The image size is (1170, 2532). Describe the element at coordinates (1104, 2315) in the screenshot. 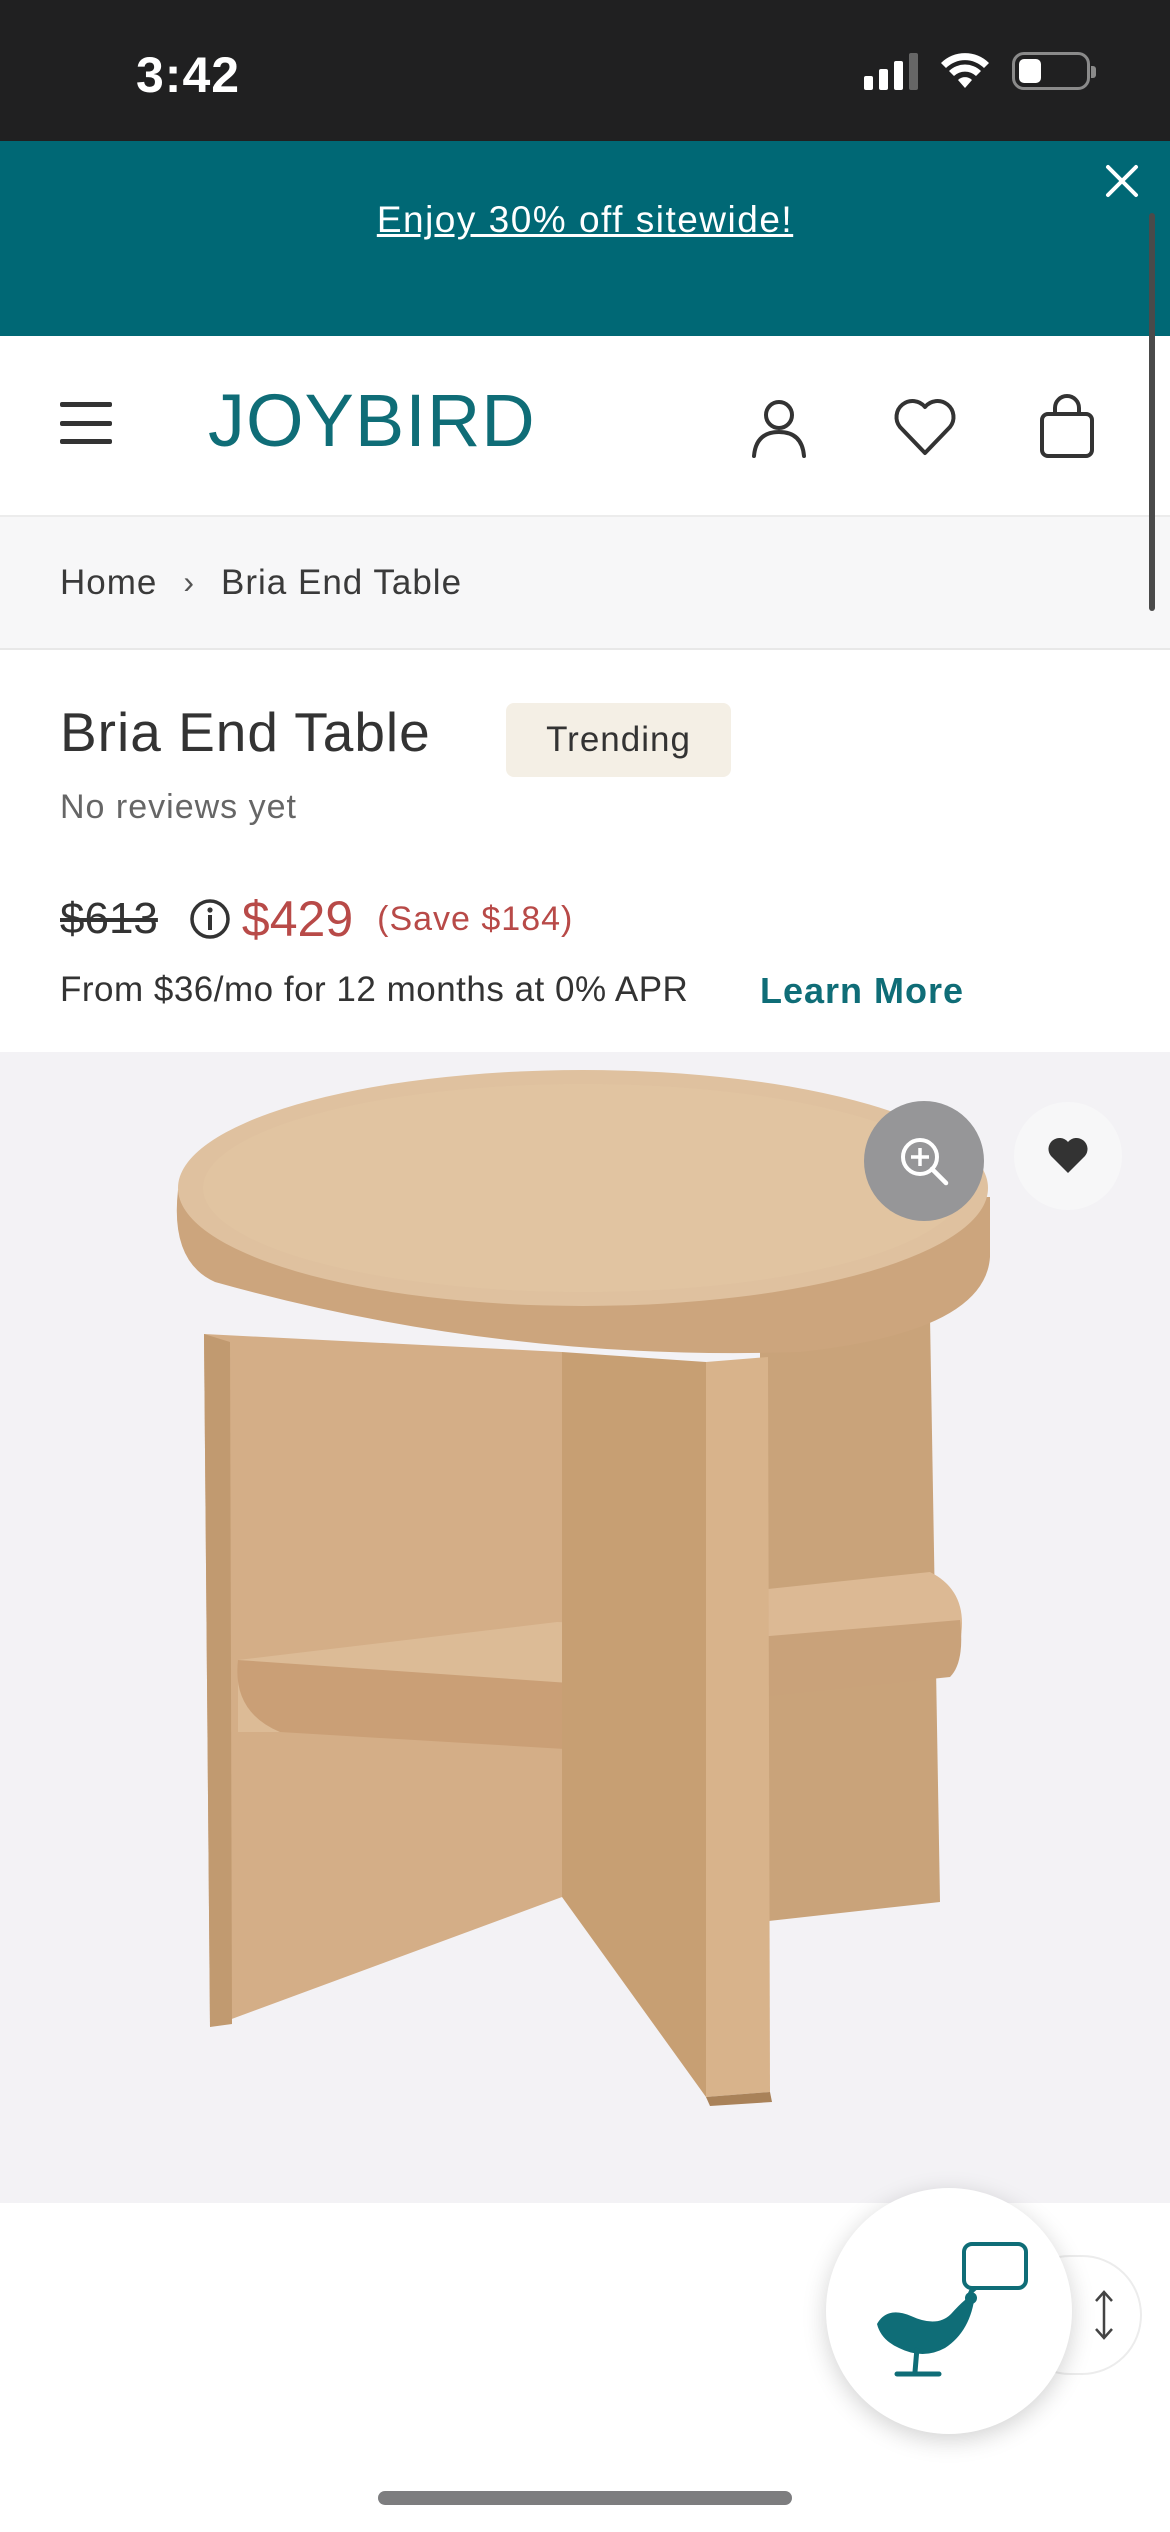

I see `vertical-arrows-icon` at that location.